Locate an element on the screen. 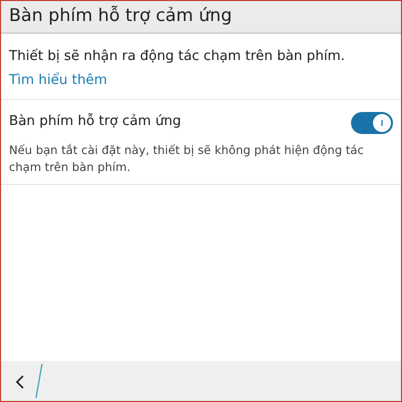 Image resolution: width=402 pixels, height=402 pixels. page-title: Bàn phím hỗ trợ cảm ứng is located at coordinates (120, 16).